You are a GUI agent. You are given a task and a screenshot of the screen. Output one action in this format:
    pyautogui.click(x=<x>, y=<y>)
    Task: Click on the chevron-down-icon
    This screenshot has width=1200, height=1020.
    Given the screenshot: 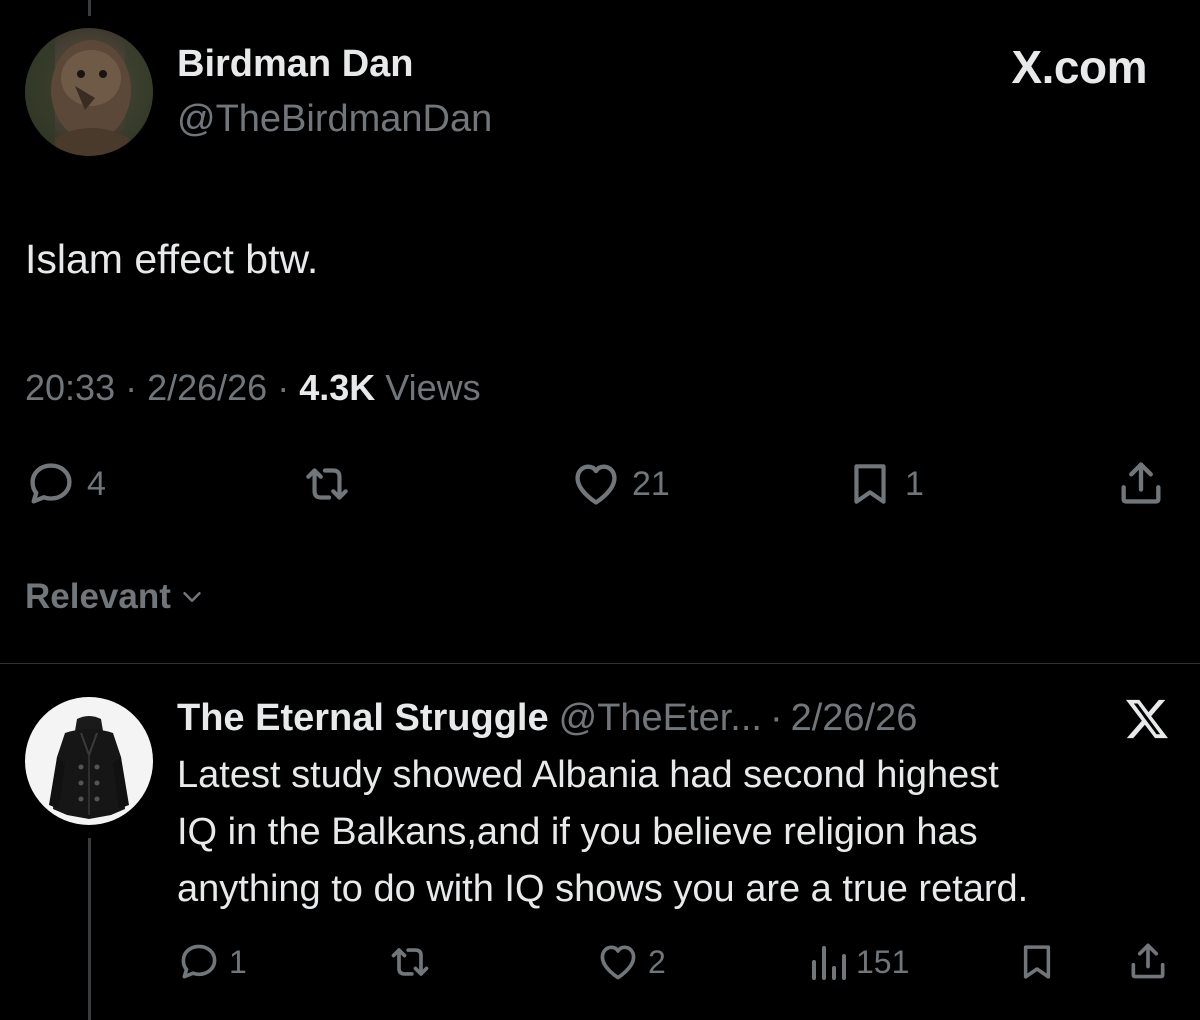 What is the action you would take?
    pyautogui.click(x=192, y=597)
    